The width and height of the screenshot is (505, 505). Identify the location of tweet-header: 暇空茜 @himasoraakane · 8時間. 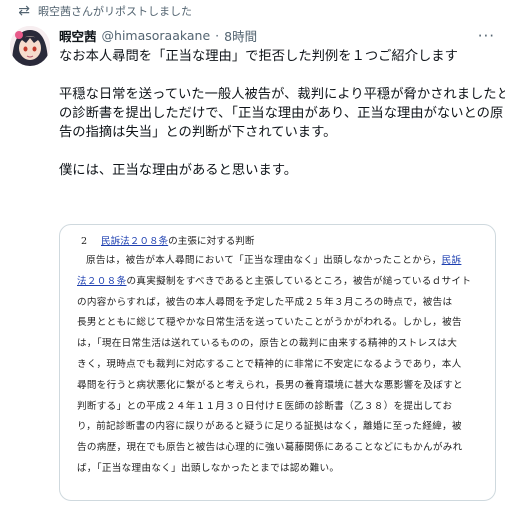
(158, 35).